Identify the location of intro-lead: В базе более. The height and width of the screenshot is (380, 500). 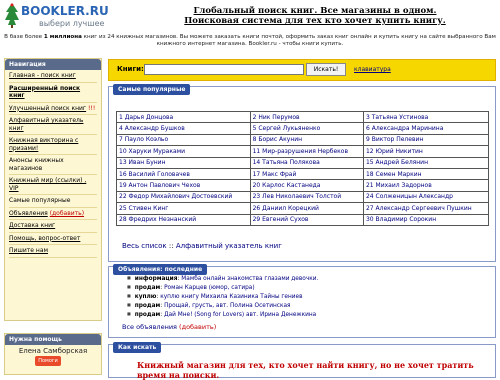
(23, 37).